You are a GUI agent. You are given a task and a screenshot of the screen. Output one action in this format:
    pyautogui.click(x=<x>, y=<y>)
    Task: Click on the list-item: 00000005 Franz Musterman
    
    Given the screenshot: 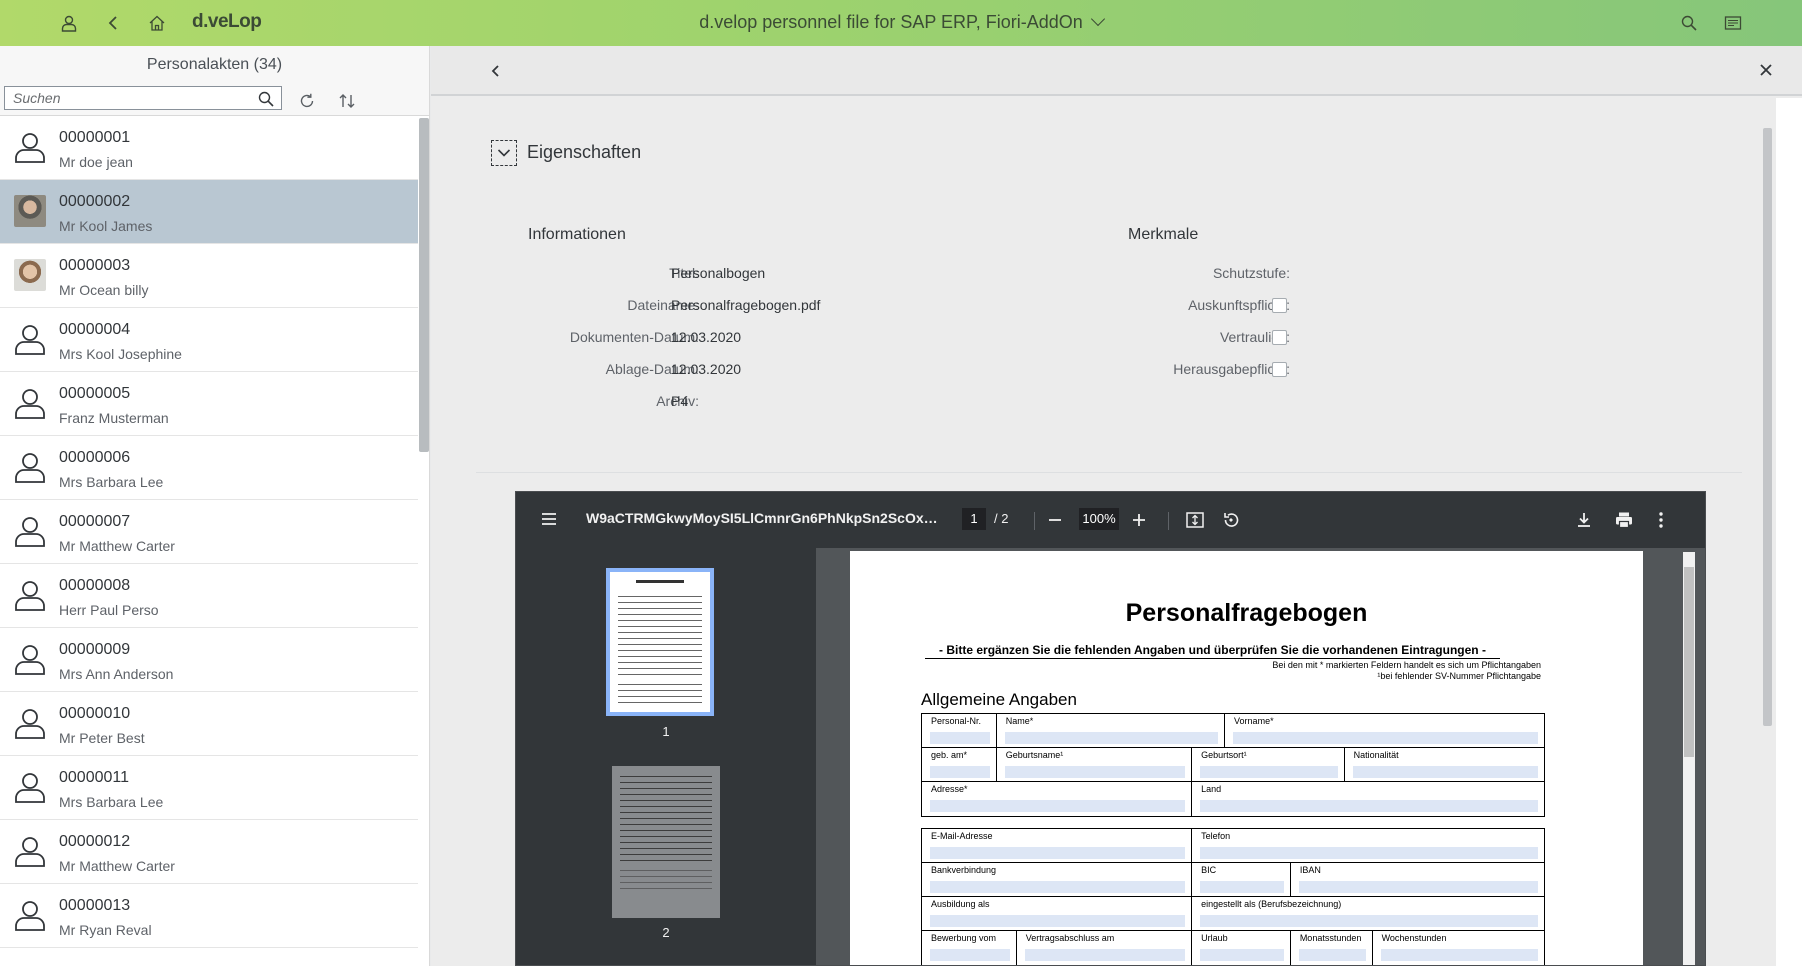 What is the action you would take?
    pyautogui.click(x=209, y=404)
    